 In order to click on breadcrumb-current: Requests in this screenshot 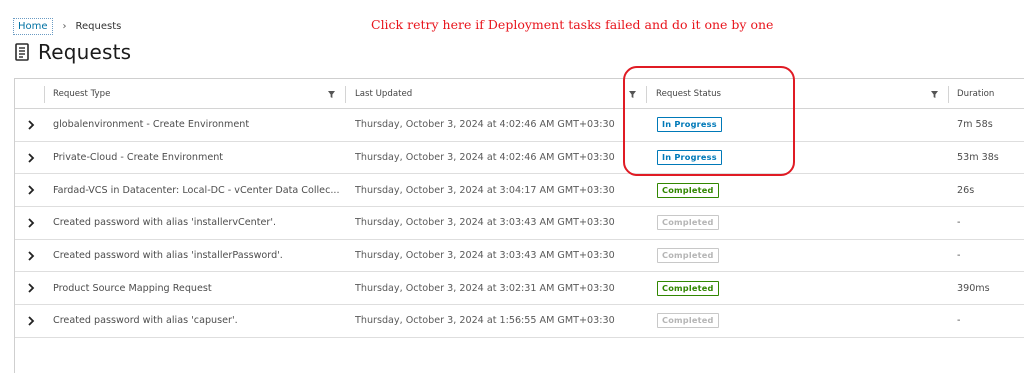, I will do `click(98, 26)`.